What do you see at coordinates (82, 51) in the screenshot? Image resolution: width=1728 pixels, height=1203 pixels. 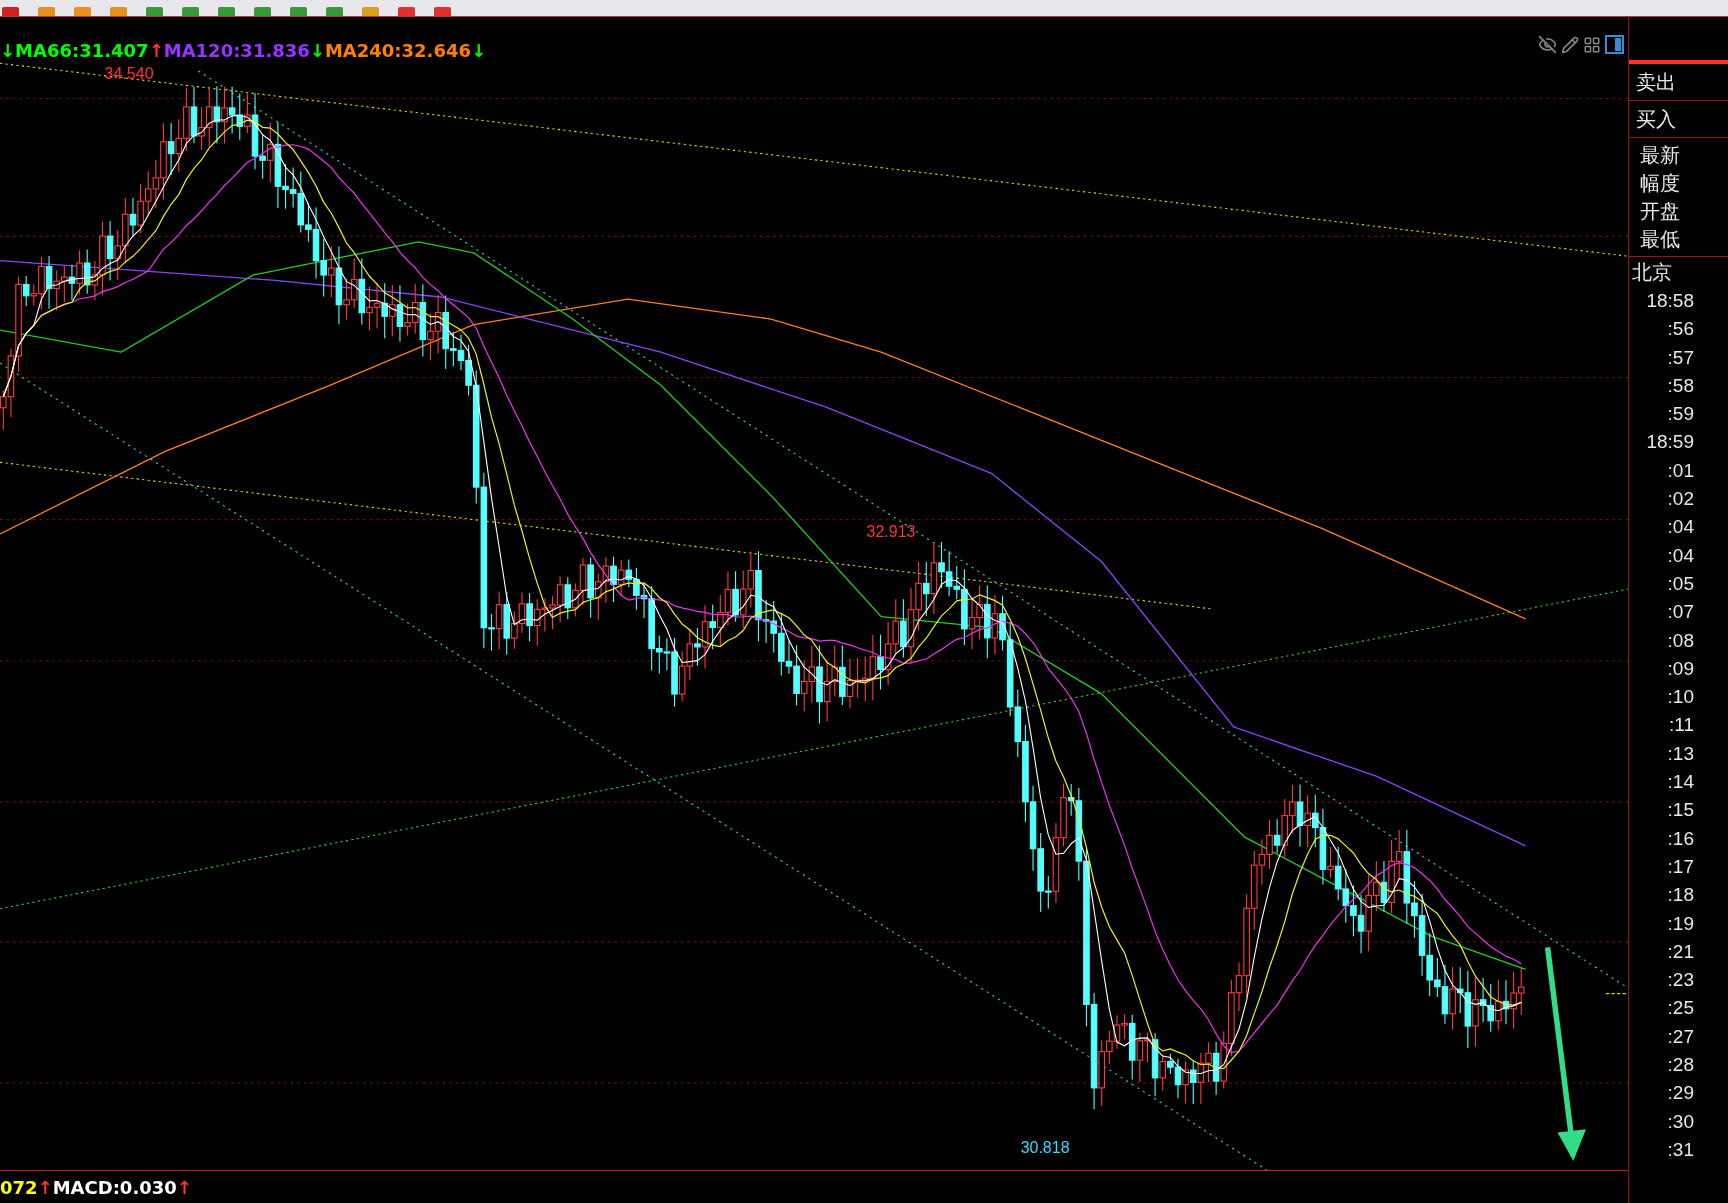 I see `indicator-label: MA66:31.407` at bounding box center [82, 51].